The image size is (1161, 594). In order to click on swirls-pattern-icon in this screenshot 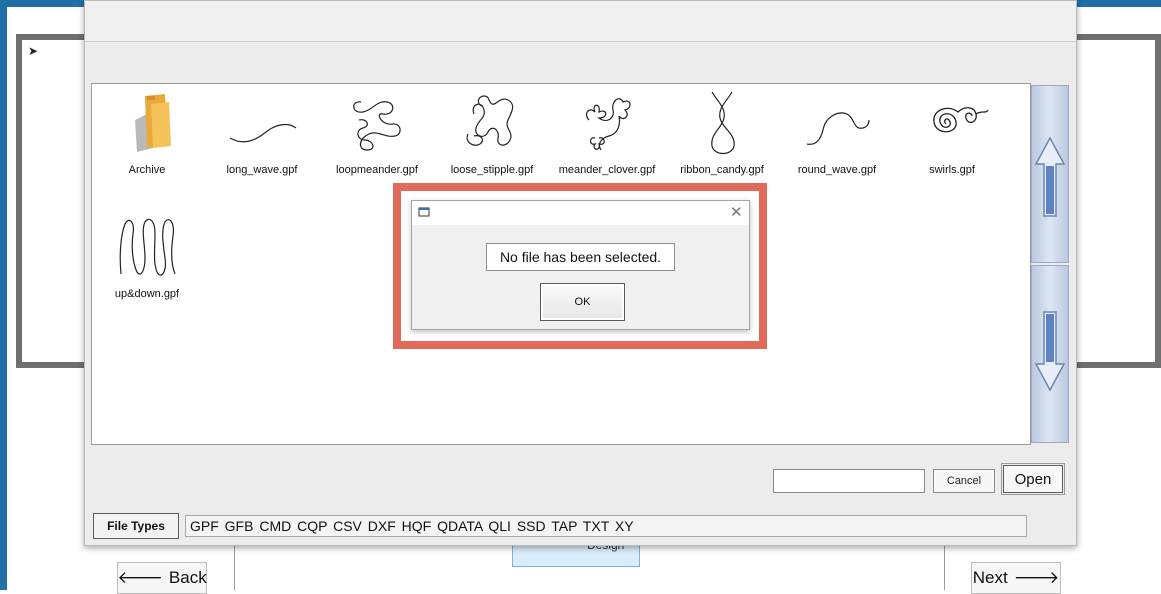, I will do `click(961, 120)`.